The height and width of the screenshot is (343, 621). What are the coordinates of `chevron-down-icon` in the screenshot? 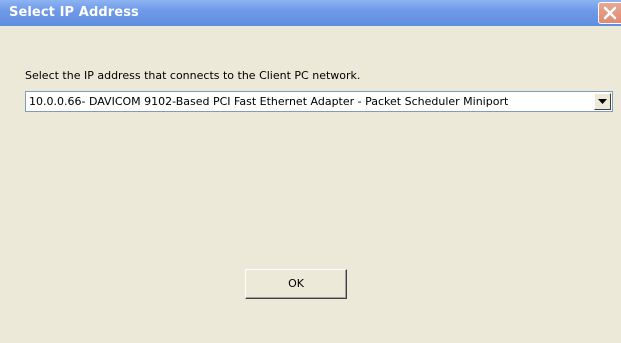 It's located at (602, 101).